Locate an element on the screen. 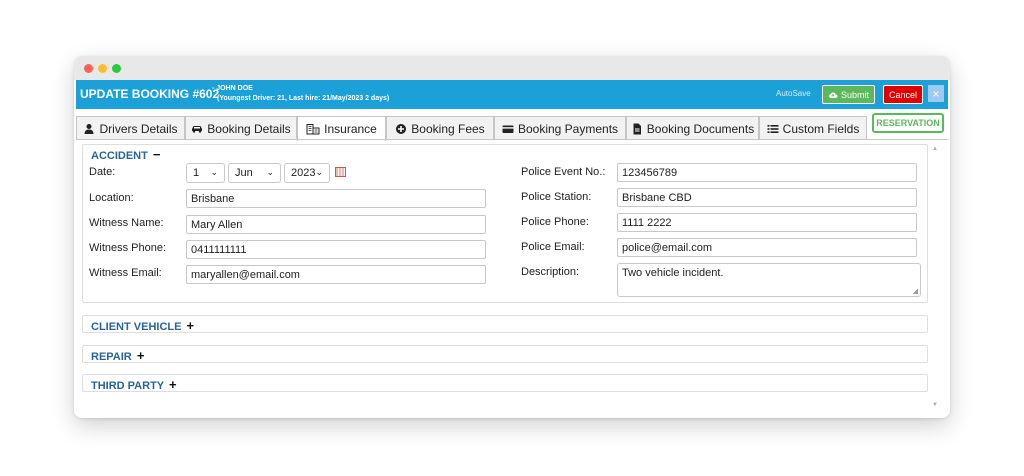 The width and height of the screenshot is (1024, 476). close-window-dot is located at coordinates (88, 68).